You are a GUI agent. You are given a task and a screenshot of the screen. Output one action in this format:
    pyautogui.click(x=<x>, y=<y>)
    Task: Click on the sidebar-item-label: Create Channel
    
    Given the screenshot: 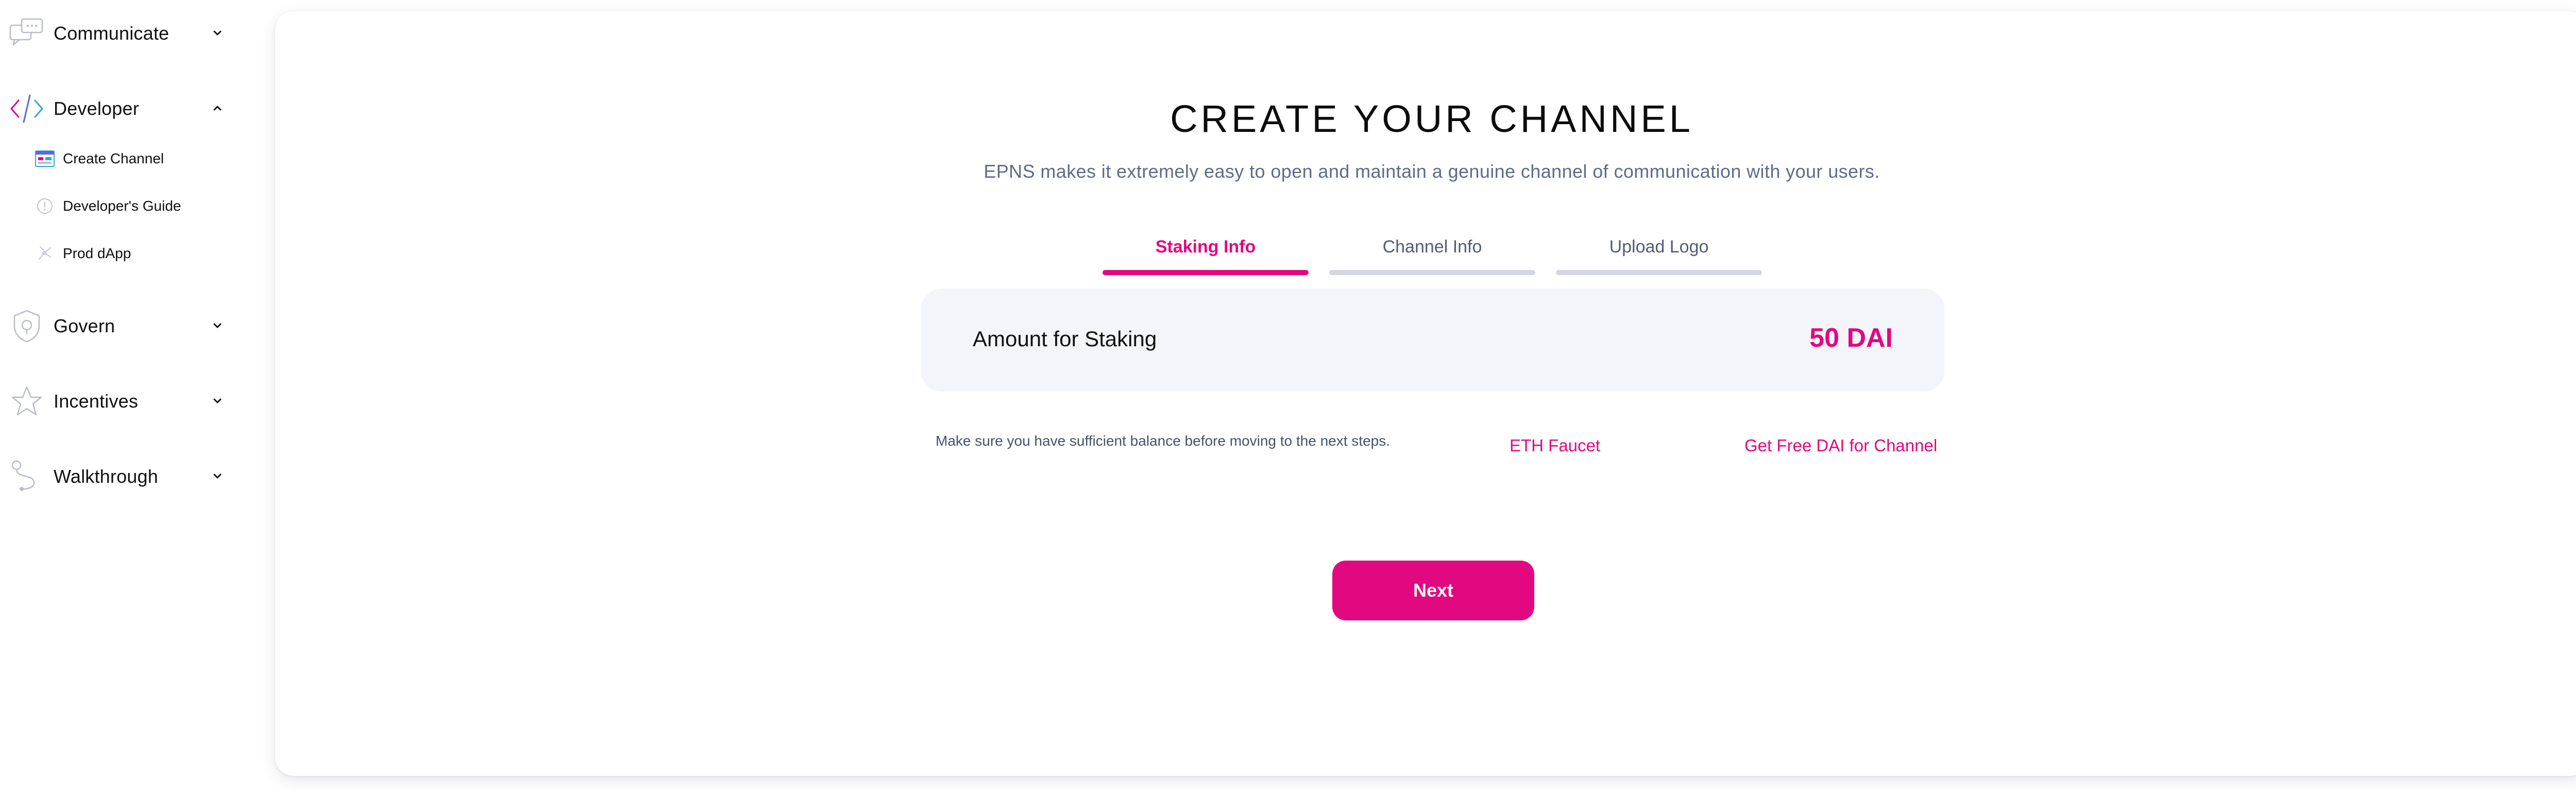 What is the action you would take?
    pyautogui.click(x=113, y=158)
    